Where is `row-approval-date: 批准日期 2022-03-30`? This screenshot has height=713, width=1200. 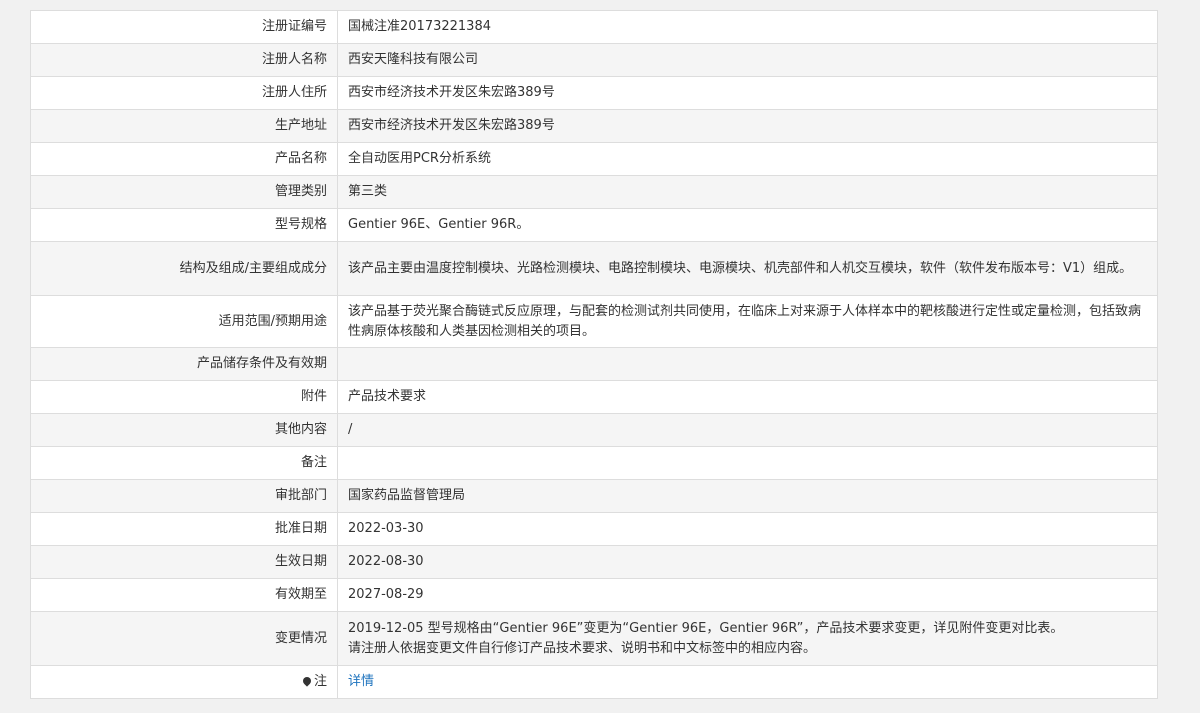
row-approval-date: 批准日期 2022-03-30 is located at coordinates (594, 529).